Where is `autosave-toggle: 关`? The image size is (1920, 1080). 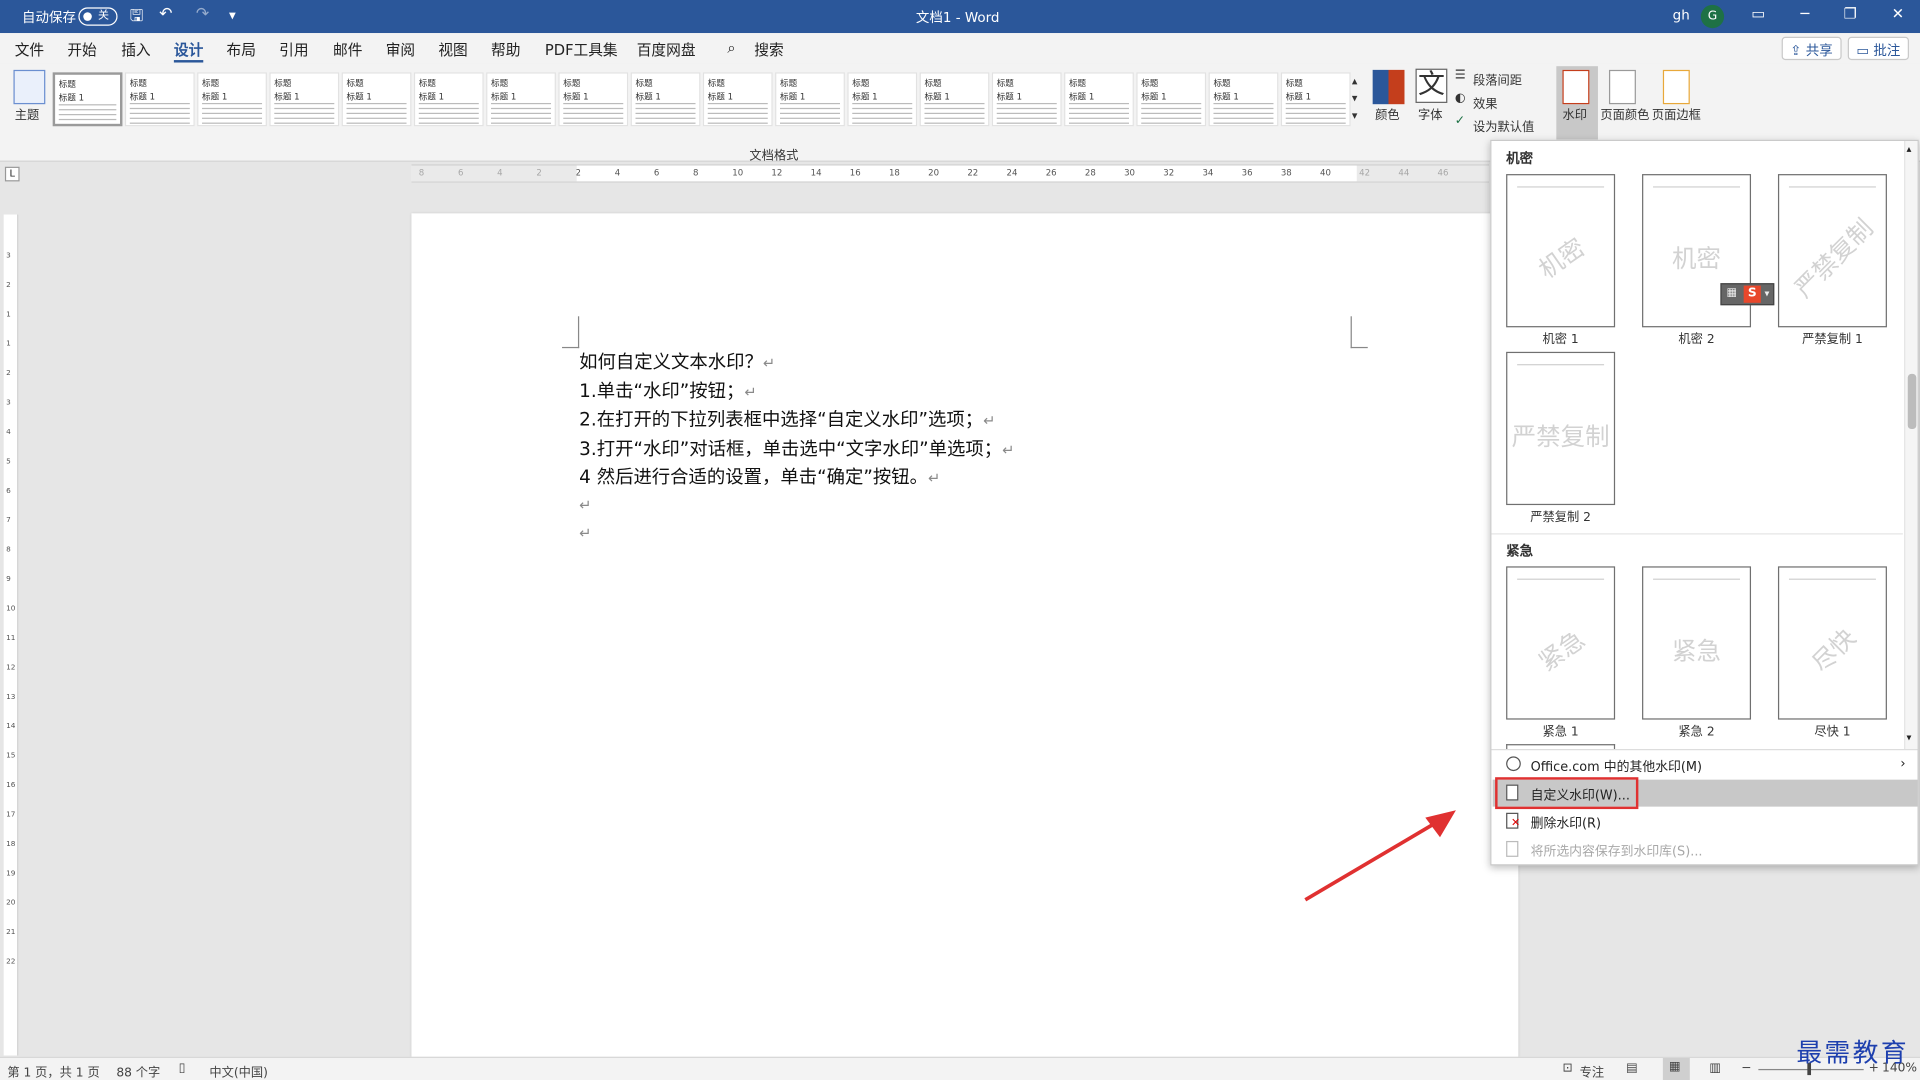
autosave-toggle: 关 is located at coordinates (98, 16).